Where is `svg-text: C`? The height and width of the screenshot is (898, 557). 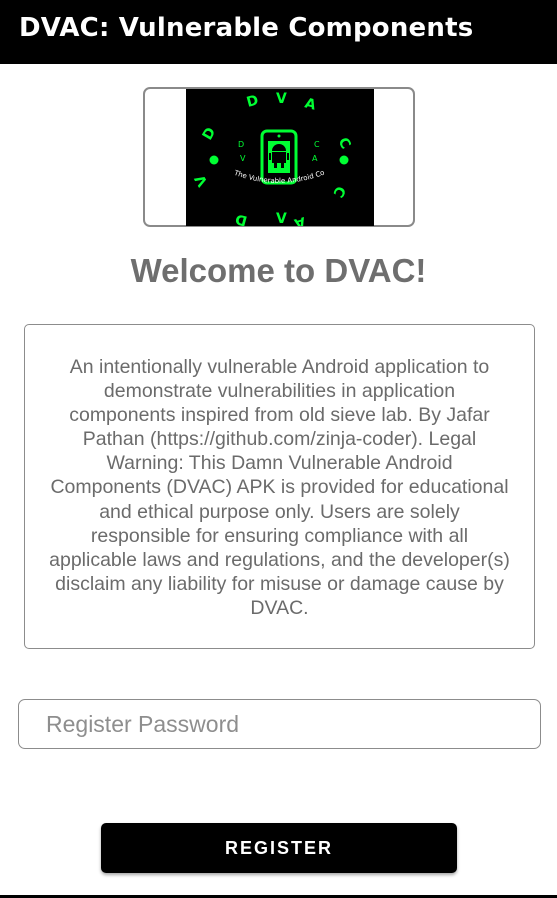 svg-text: C is located at coordinates (317, 144).